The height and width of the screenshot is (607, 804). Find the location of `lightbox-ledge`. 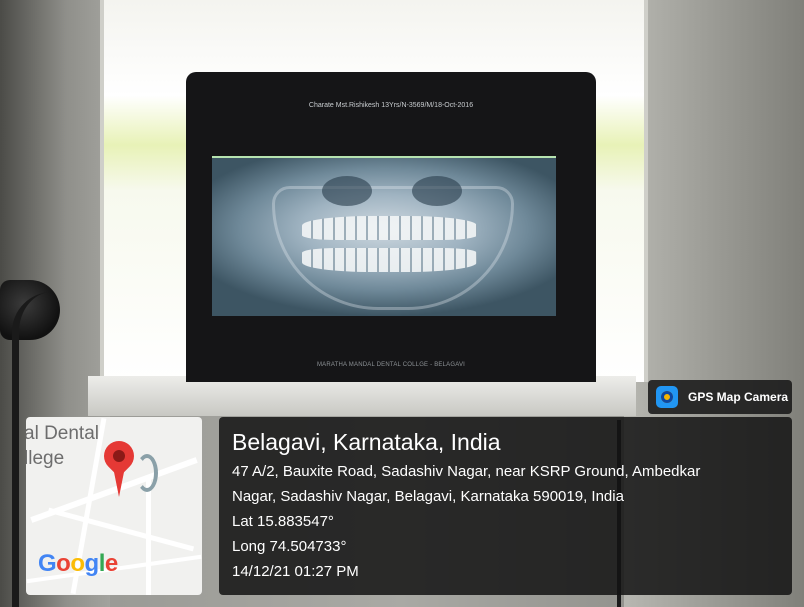

lightbox-ledge is located at coordinates (362, 396).